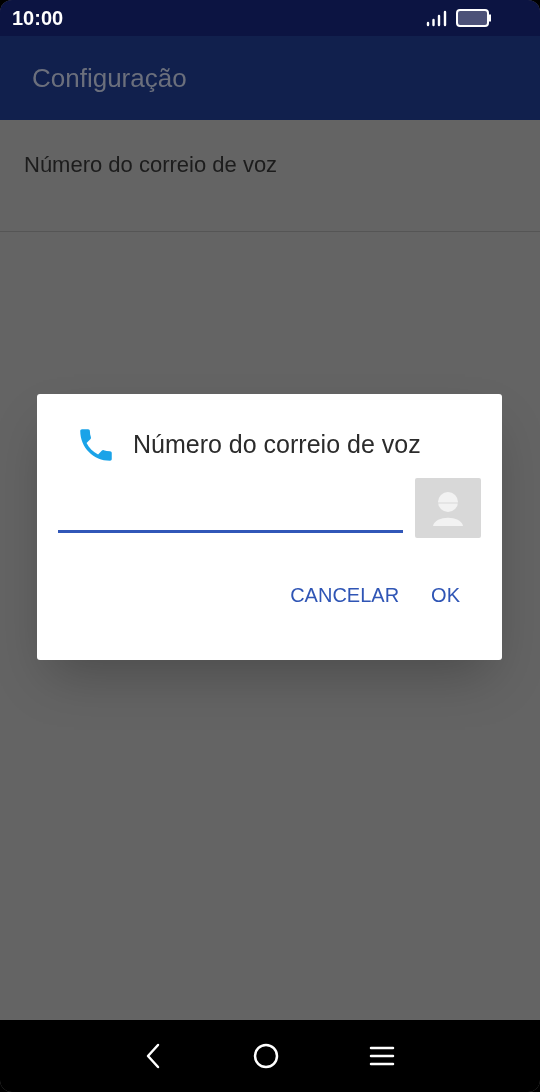 This screenshot has height=1092, width=540. I want to click on home-icon, so click(266, 1056).